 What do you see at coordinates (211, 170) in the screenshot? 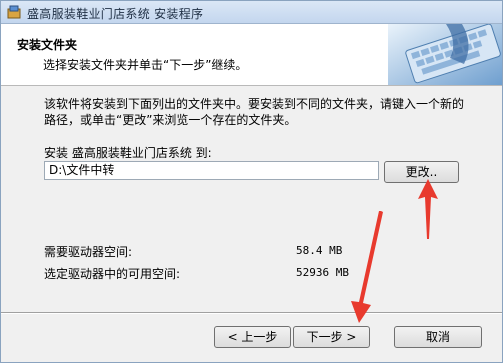
I see `install-path-field: D:\文件中转` at bounding box center [211, 170].